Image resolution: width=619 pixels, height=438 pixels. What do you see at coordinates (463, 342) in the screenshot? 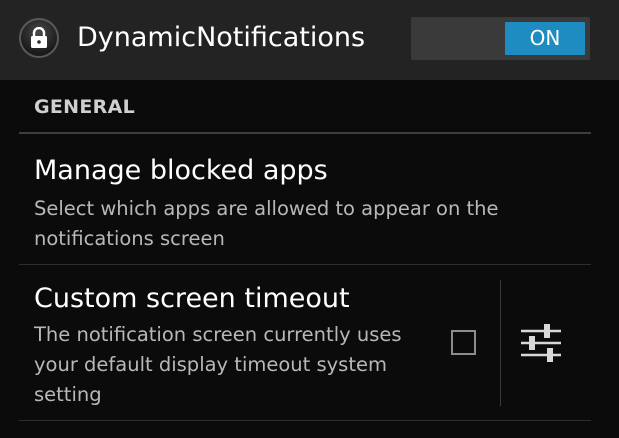
I see `custom-timeout-checkbox` at bounding box center [463, 342].